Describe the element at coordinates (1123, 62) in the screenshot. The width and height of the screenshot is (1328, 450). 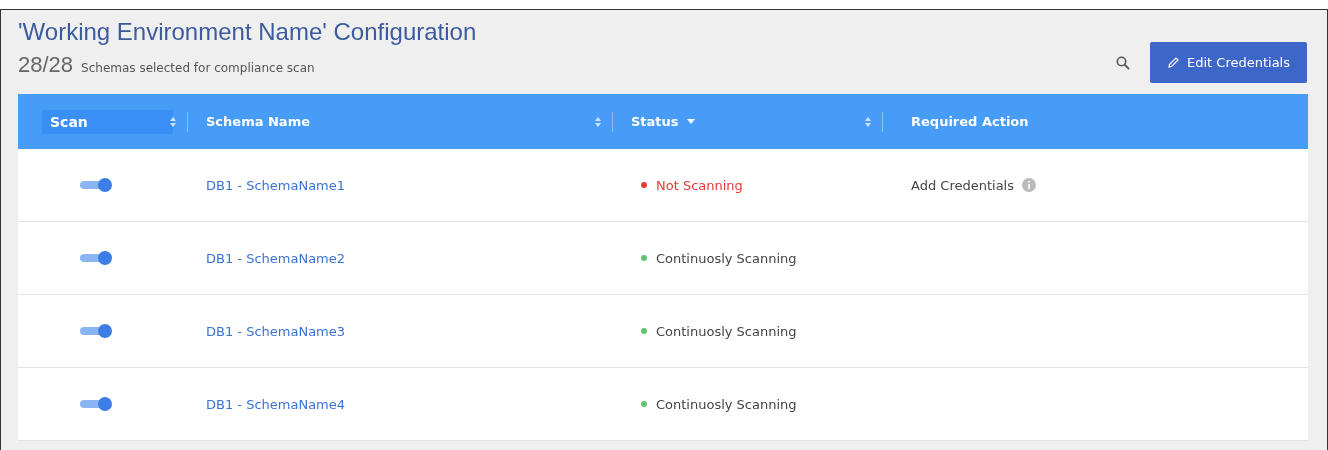
I see `search-icon` at that location.